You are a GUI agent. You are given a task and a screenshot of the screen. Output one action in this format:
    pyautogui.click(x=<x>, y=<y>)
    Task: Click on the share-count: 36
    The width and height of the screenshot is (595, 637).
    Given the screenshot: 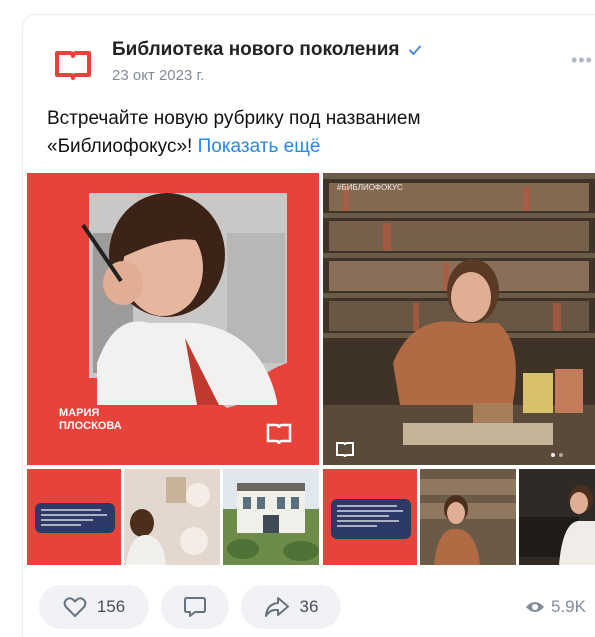 What is the action you would take?
    pyautogui.click(x=309, y=606)
    